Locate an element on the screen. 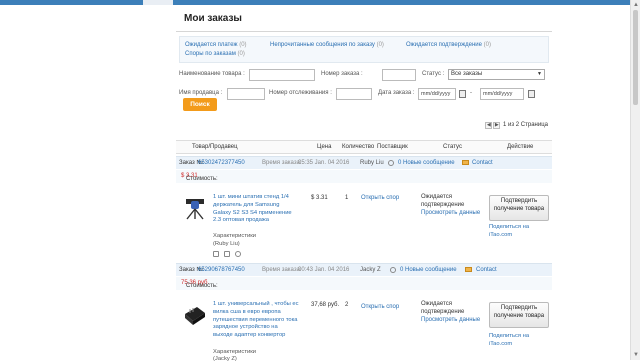 Image resolution: width=640 pixels, height=364 pixels. filter-label: Ожидается подтверждение is located at coordinates (444, 45).